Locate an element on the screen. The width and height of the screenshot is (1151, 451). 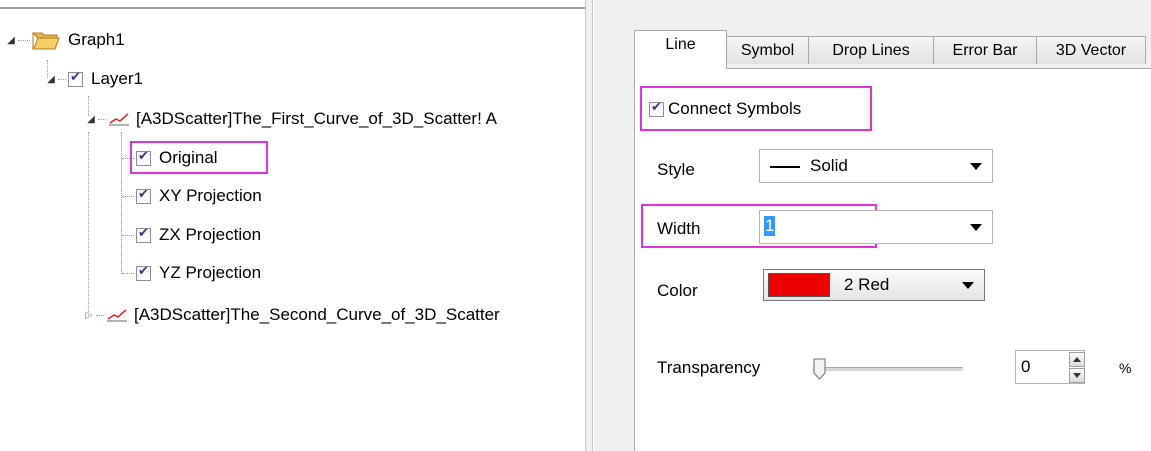
connect-symbols-label: Connect Symbols is located at coordinates (735, 108).